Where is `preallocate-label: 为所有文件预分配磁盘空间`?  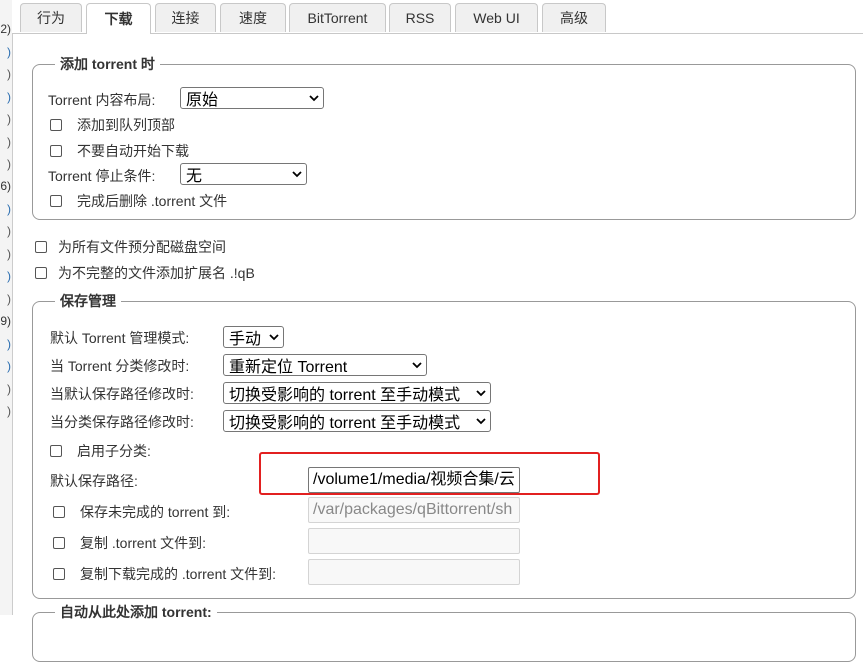
preallocate-label: 为所有文件预分配磁盘空间 is located at coordinates (142, 247).